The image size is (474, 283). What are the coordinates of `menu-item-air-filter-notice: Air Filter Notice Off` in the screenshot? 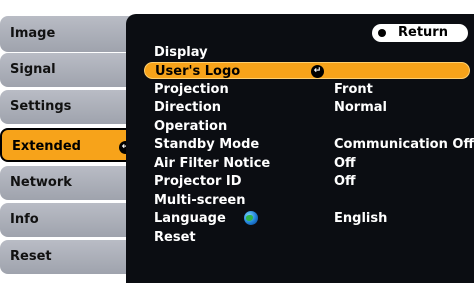 It's located at (307, 163).